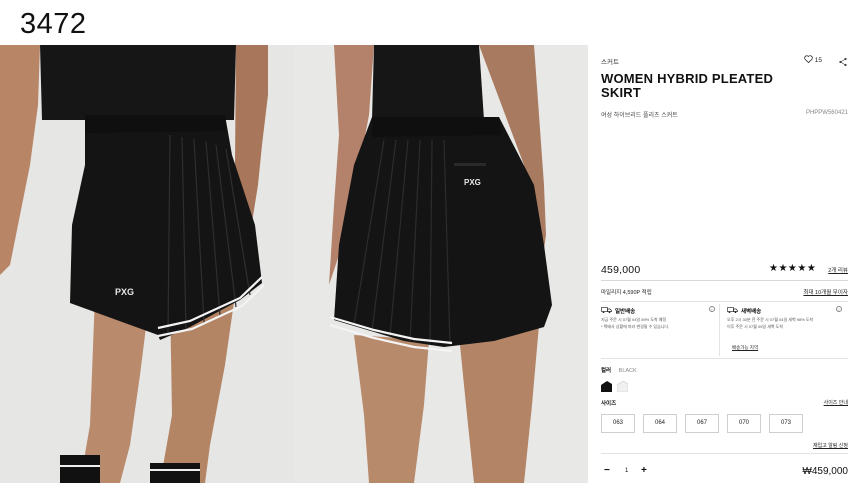 The image size is (860, 483). What do you see at coordinates (606, 311) in the screenshot?
I see `truck-icon` at bounding box center [606, 311].